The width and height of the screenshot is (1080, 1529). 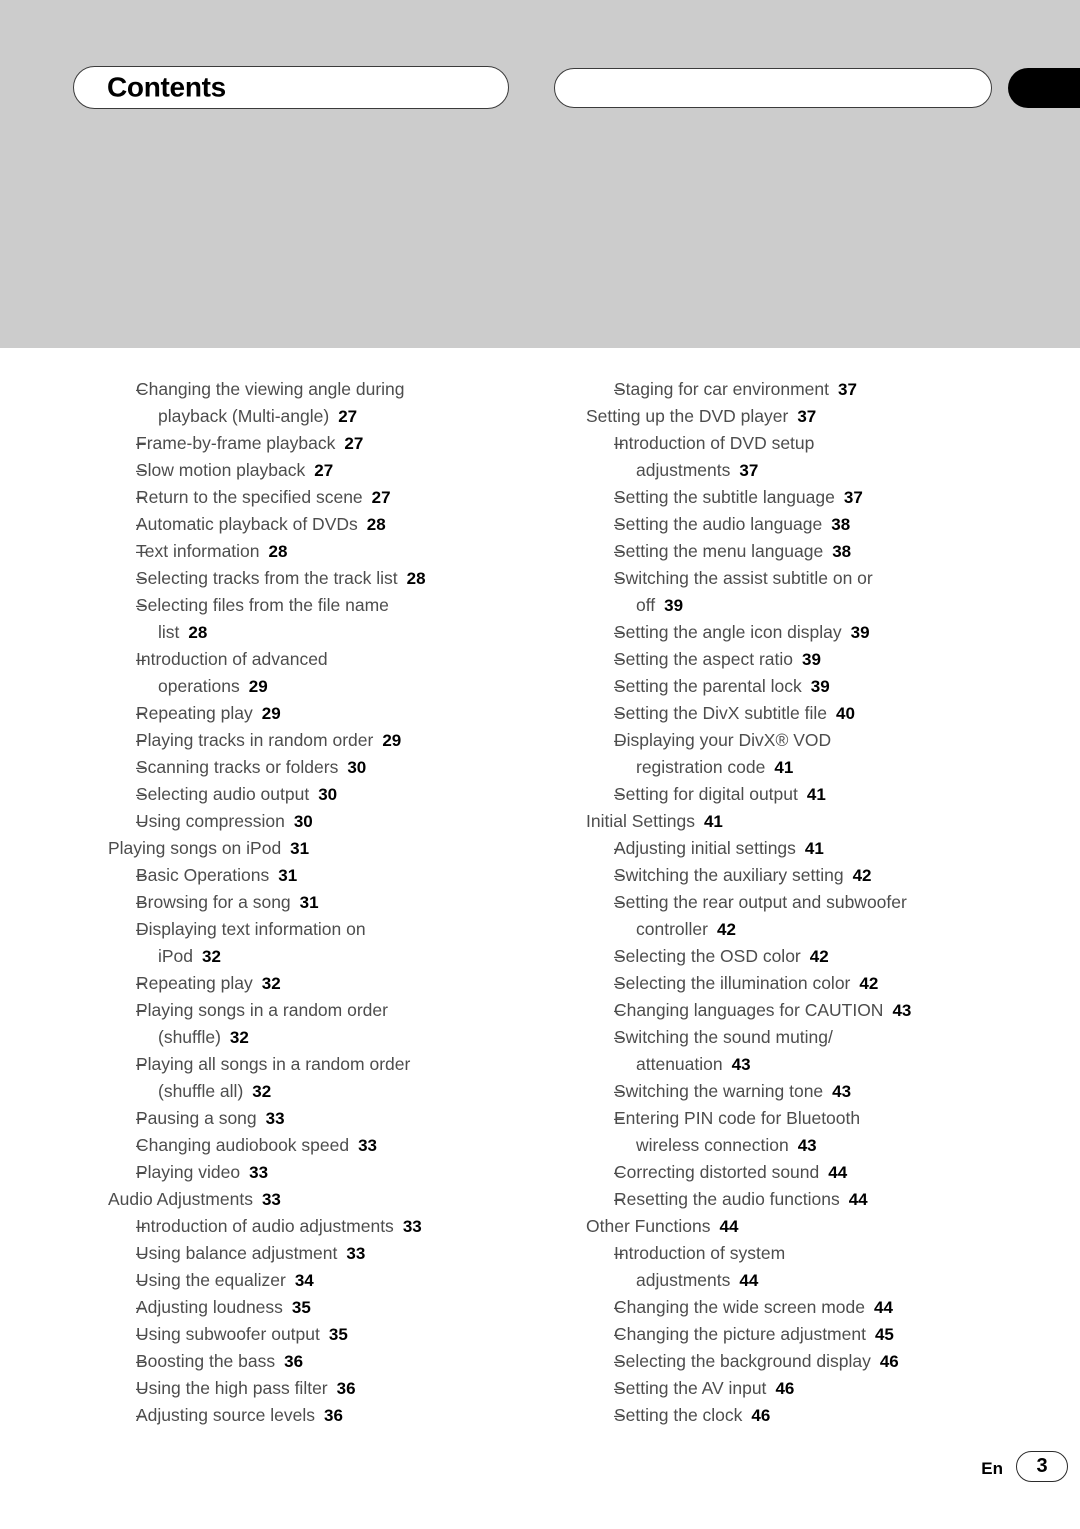 I want to click on toc-entry: Audio Adjustments 33, so click(x=323, y=1199).